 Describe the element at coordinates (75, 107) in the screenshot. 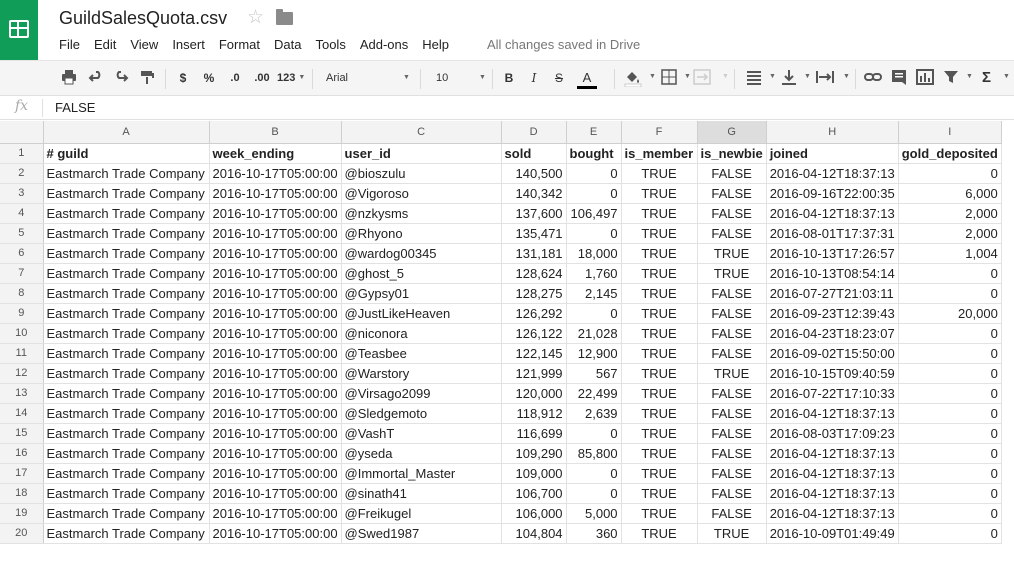

I see `formula-input: FALSE` at that location.